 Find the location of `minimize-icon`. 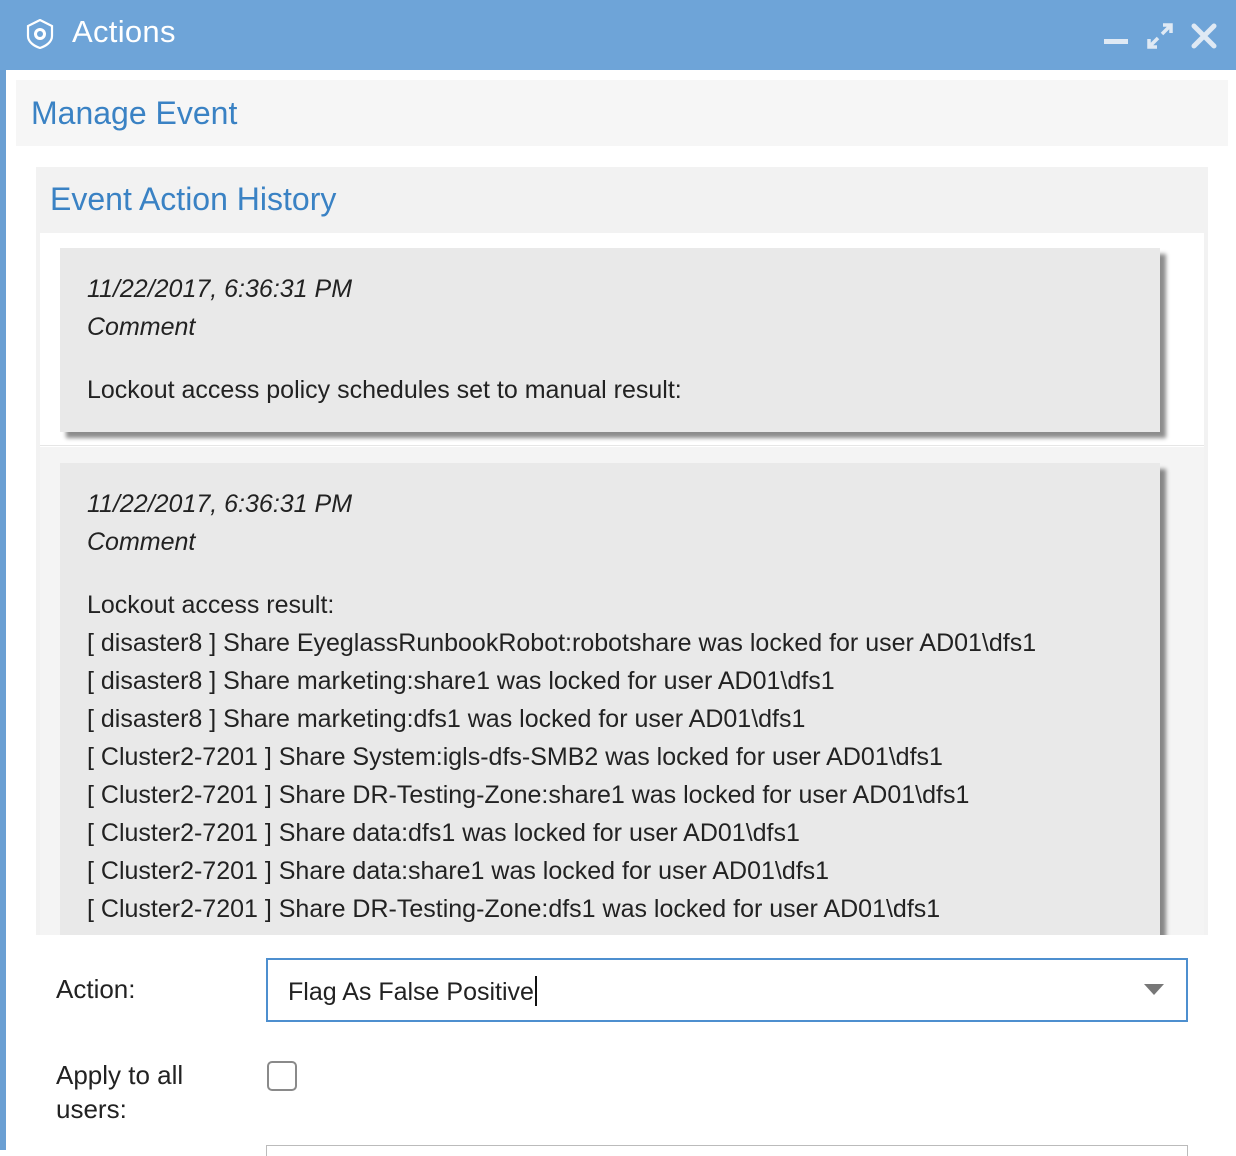

minimize-icon is located at coordinates (1116, 36).